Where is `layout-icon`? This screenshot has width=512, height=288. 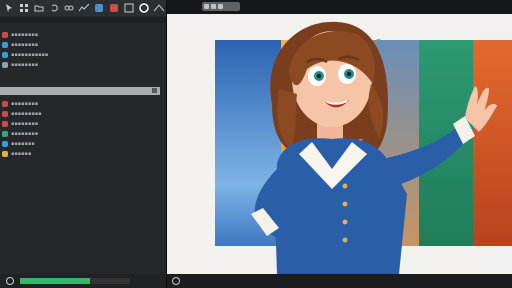 layout-icon is located at coordinates (129, 8).